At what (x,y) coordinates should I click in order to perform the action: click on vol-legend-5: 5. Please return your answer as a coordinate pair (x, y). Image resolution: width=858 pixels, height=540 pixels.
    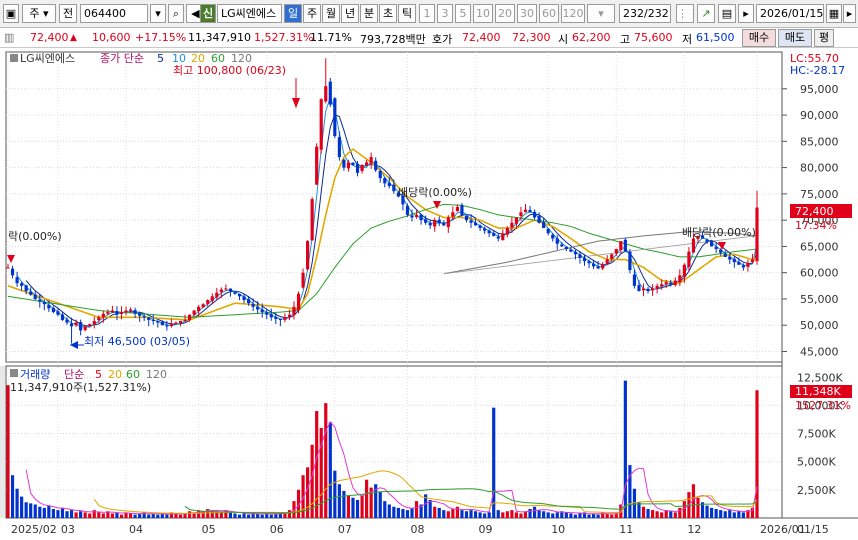
    Looking at the image, I should click on (98, 374).